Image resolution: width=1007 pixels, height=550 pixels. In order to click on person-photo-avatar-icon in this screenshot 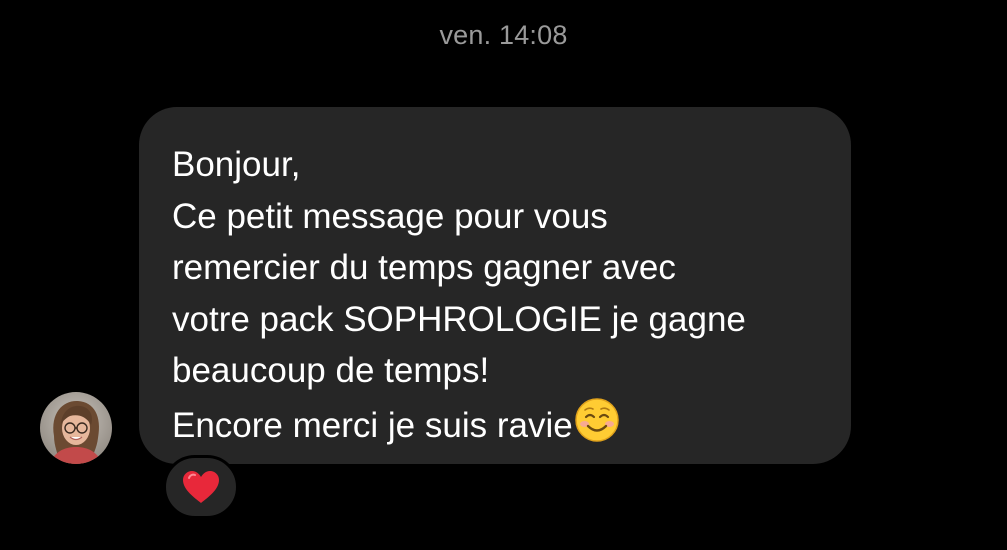, I will do `click(76, 428)`.